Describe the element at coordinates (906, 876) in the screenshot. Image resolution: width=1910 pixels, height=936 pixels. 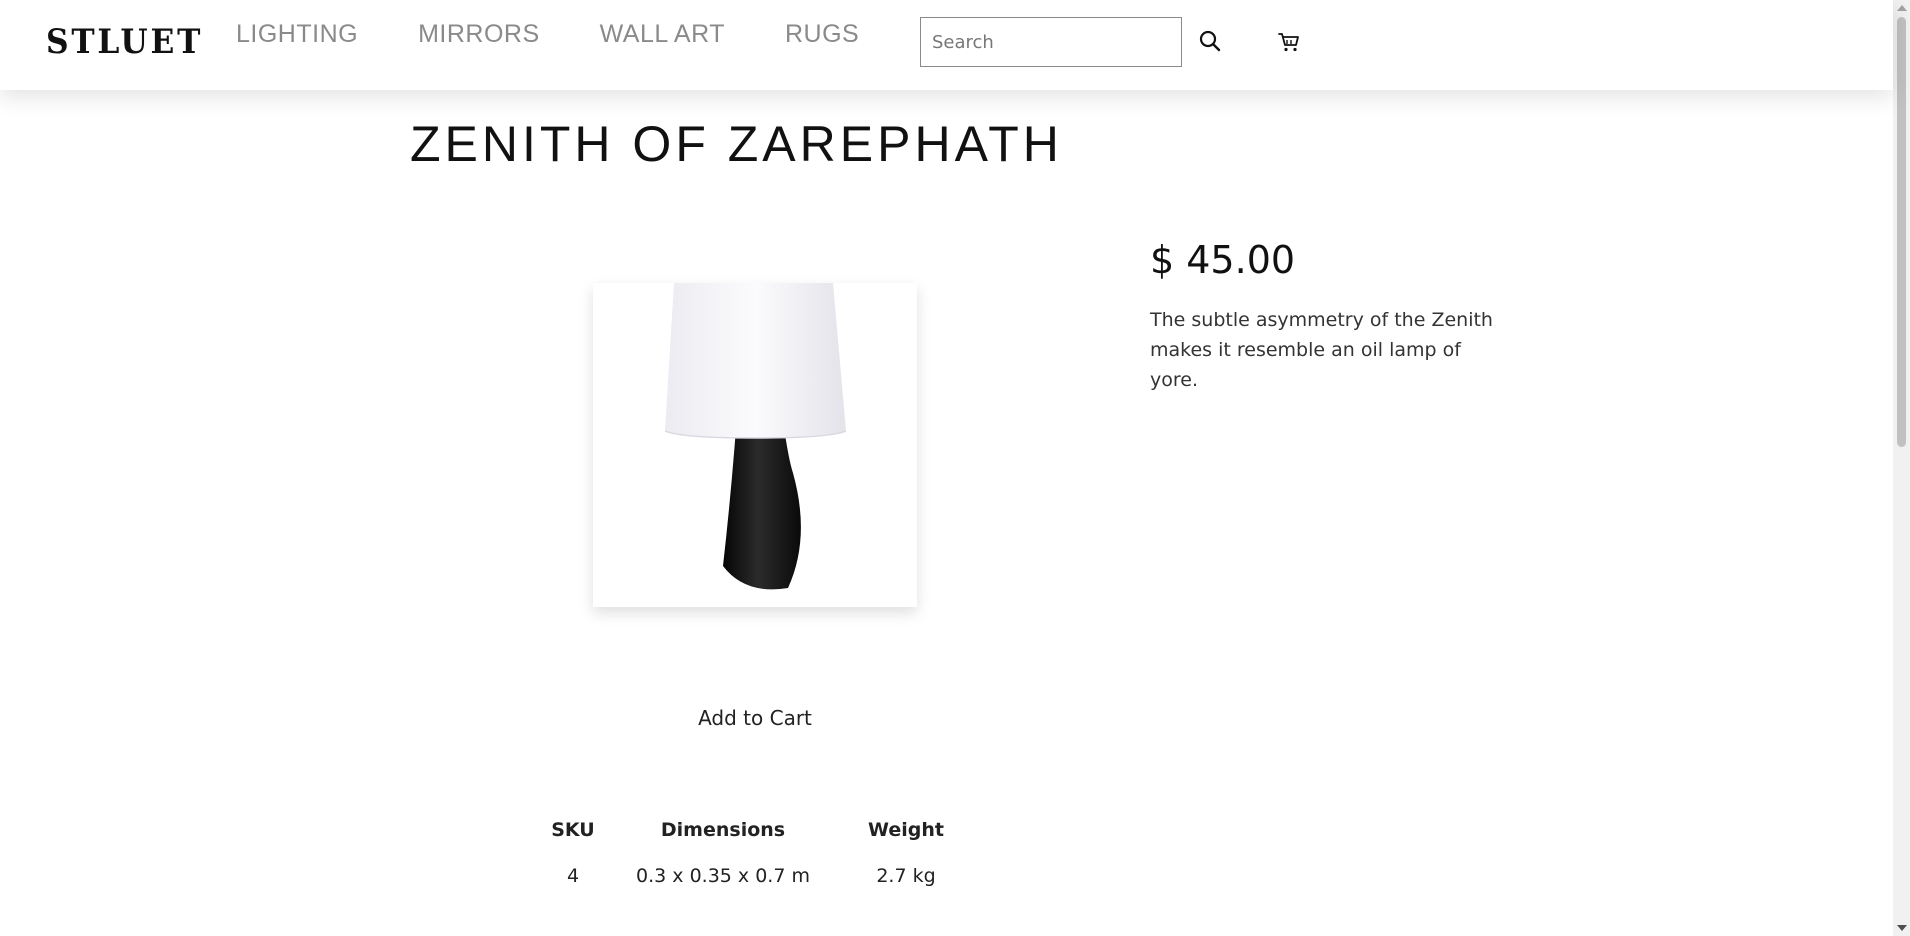
I see `specs-value-weight: 2.7 kg` at that location.